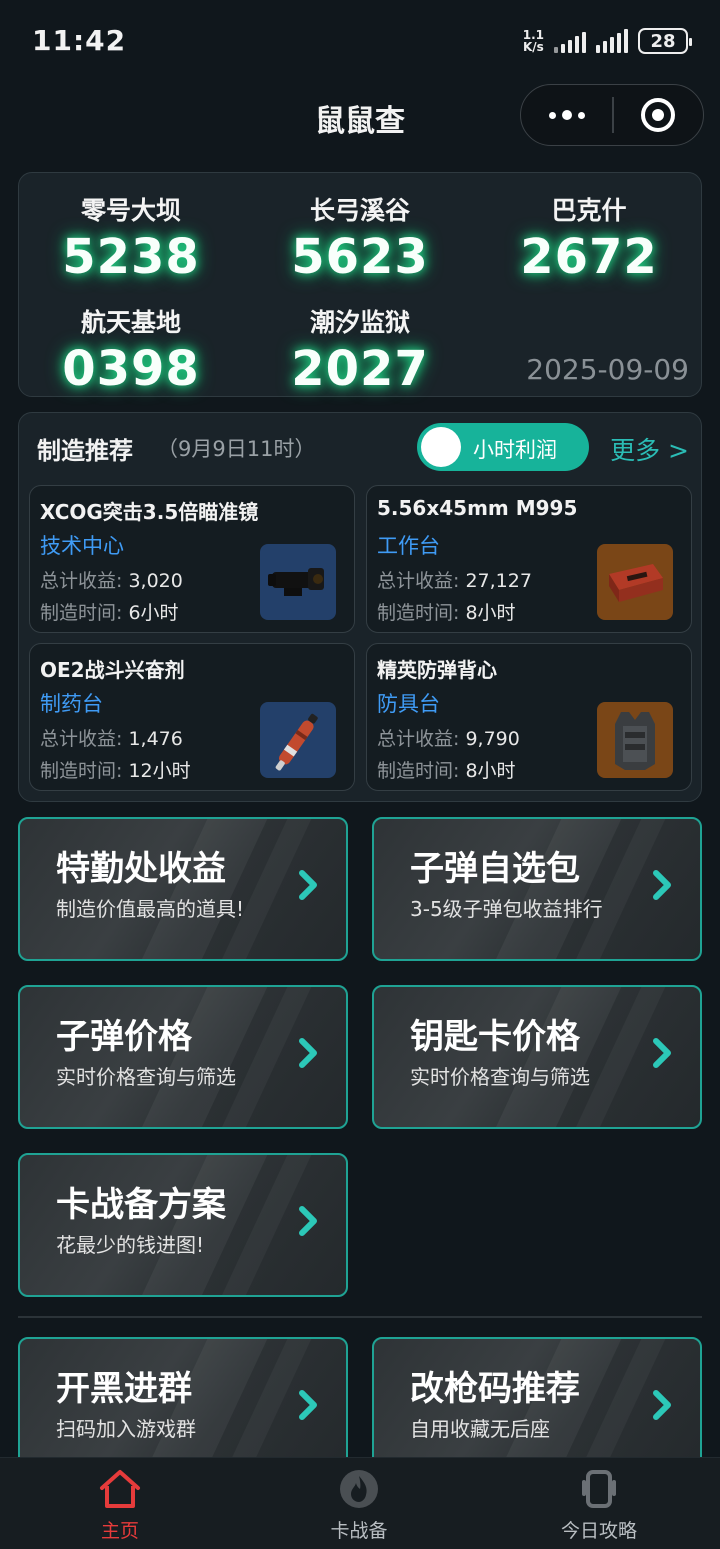  Describe the element at coordinates (298, 582) in the screenshot. I see `scope-icon` at that location.